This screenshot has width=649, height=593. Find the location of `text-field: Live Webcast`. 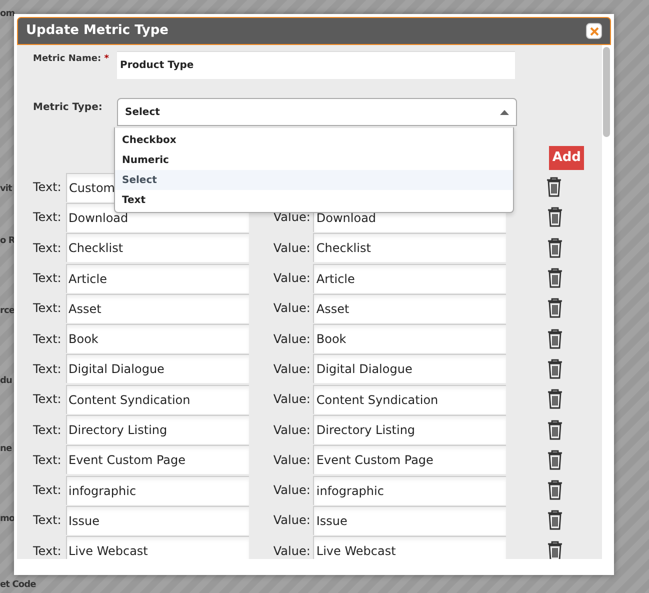

text-field: Live Webcast is located at coordinates (158, 547).